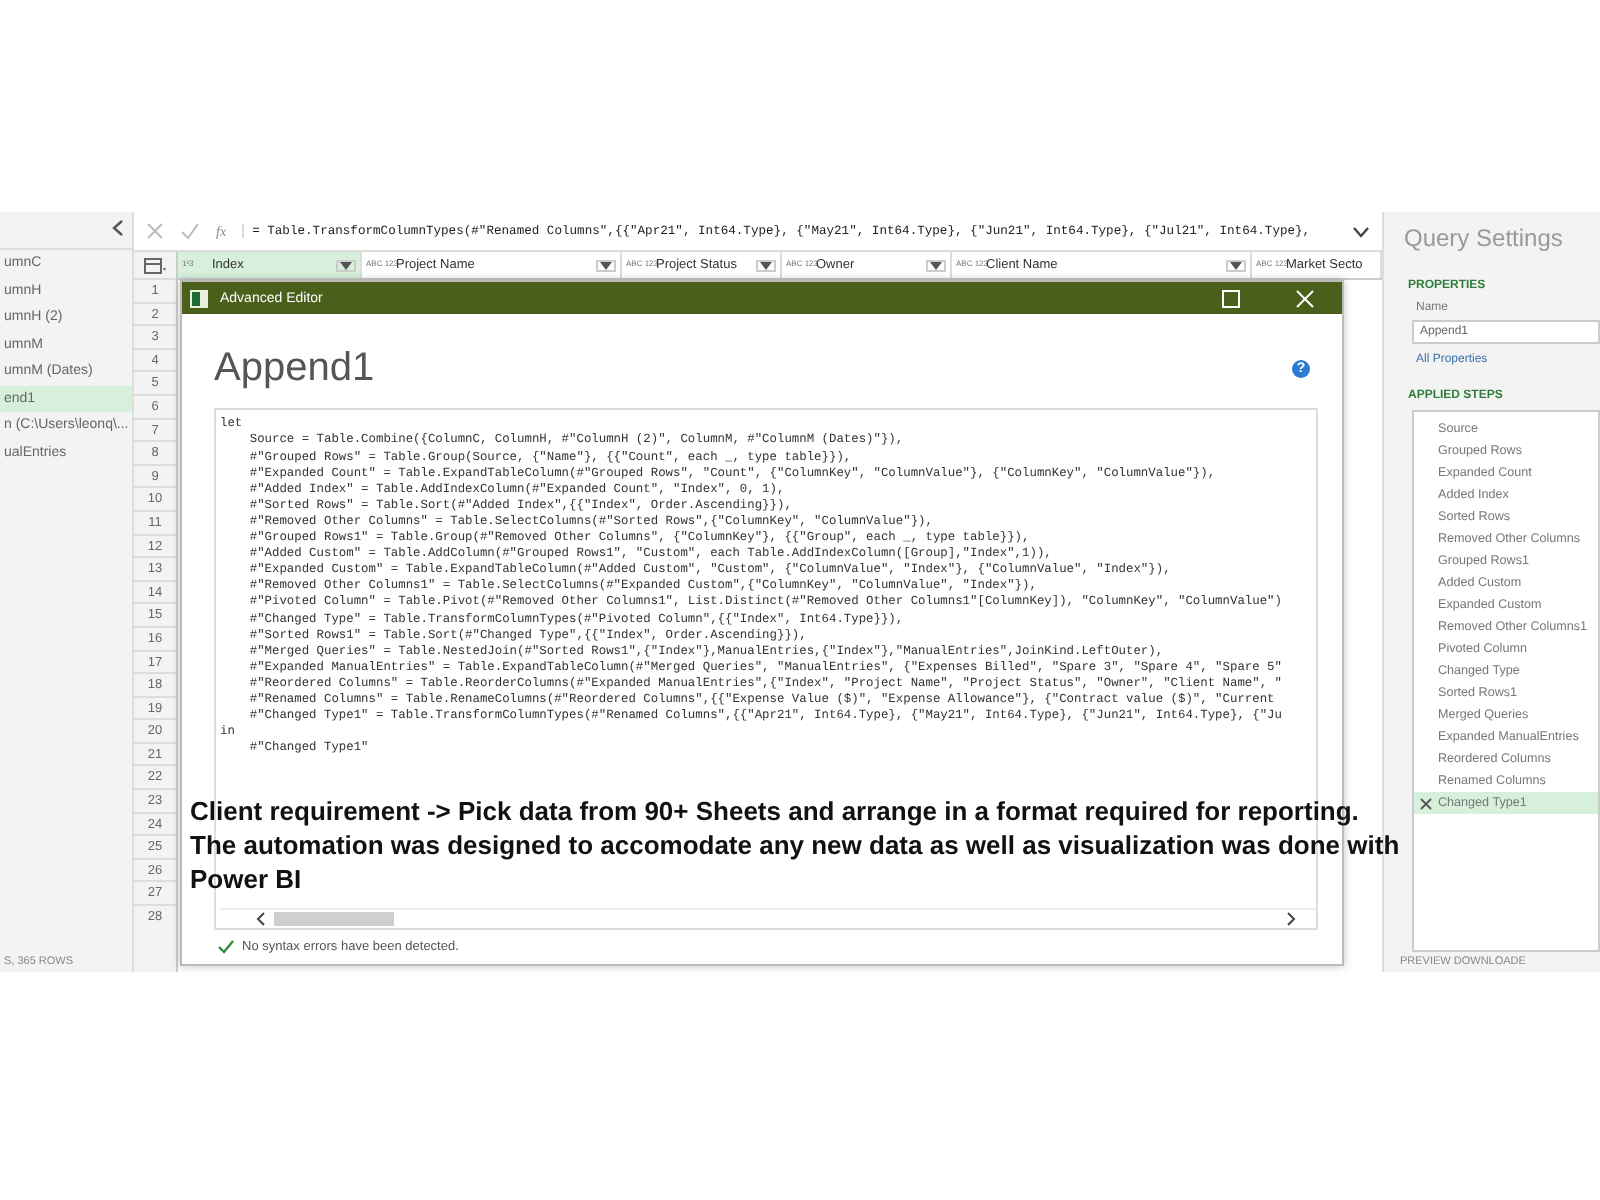 This screenshot has width=1600, height=1200. I want to click on scroll-right-icon, so click(1291, 919).